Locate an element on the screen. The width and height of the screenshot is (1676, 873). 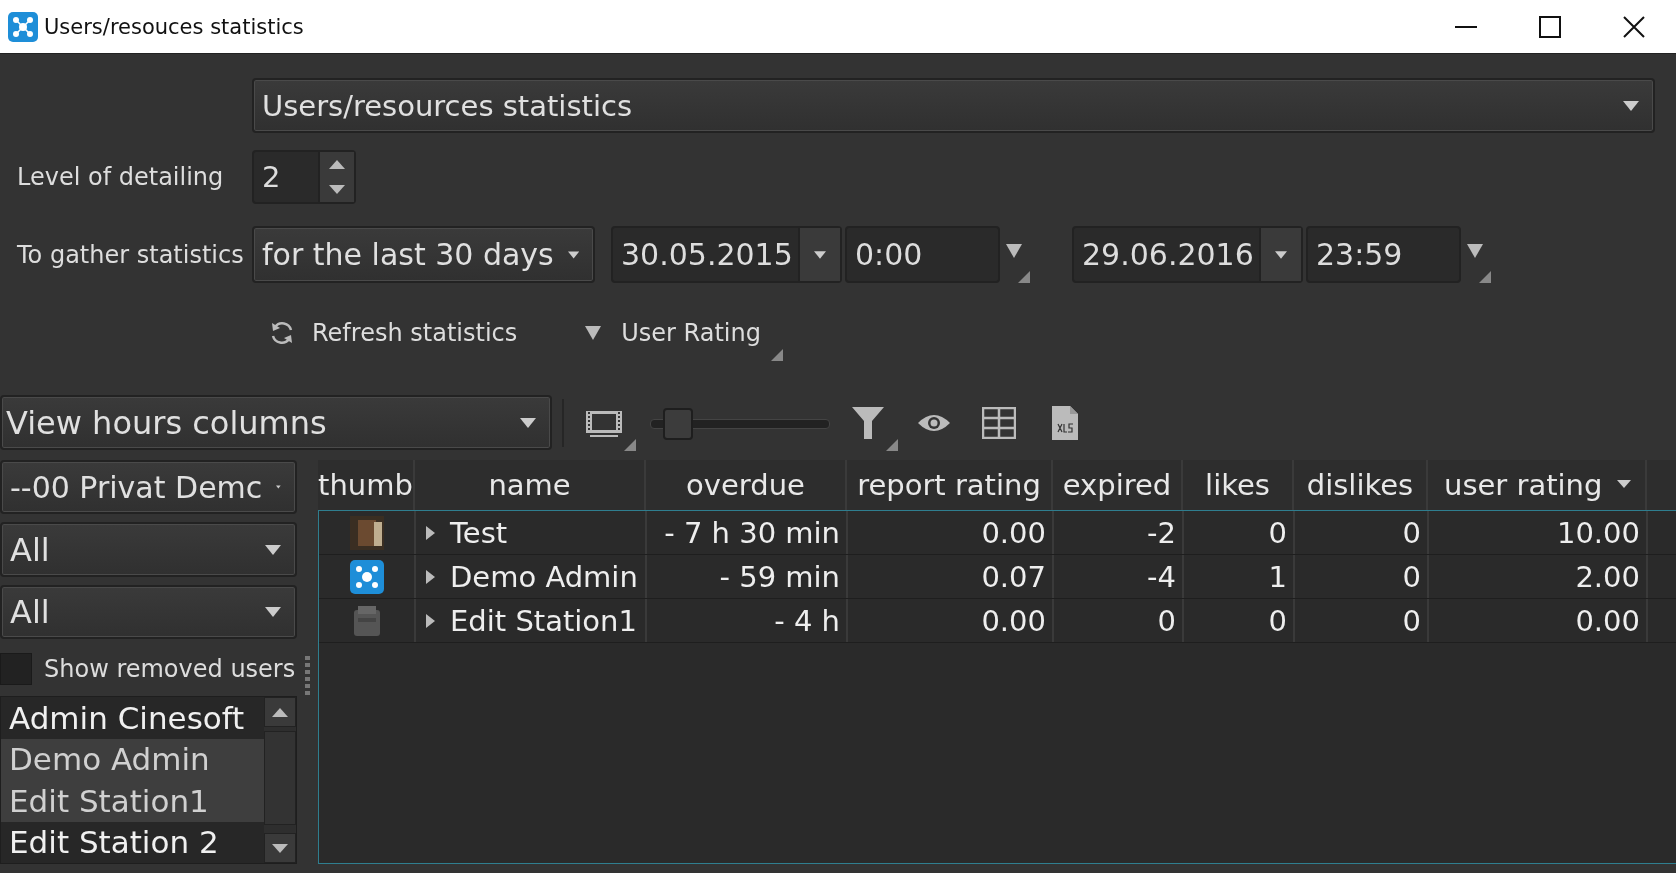
time-field: 23:59 is located at coordinates (1383, 254).